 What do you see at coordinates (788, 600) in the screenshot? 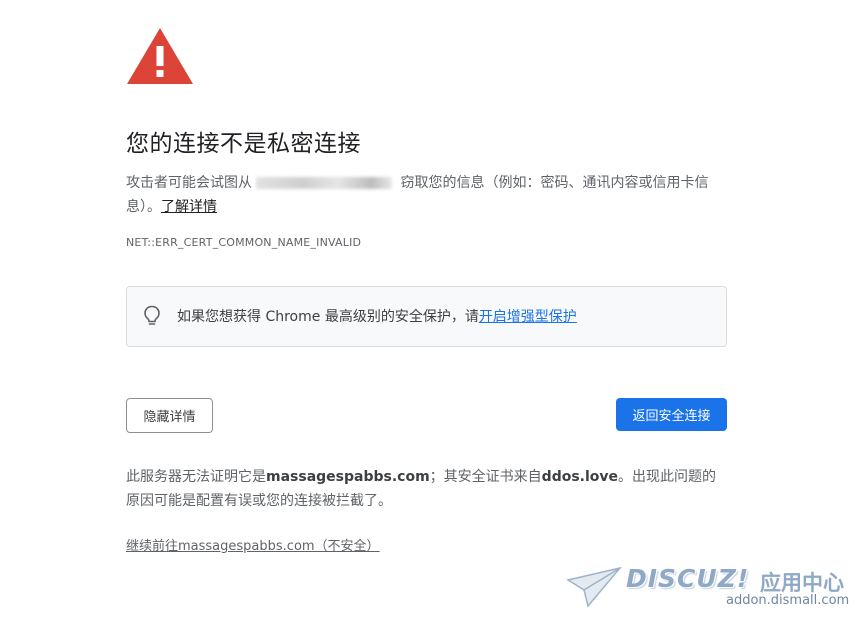
I see `watermark-url: addon.dismall.com` at bounding box center [788, 600].